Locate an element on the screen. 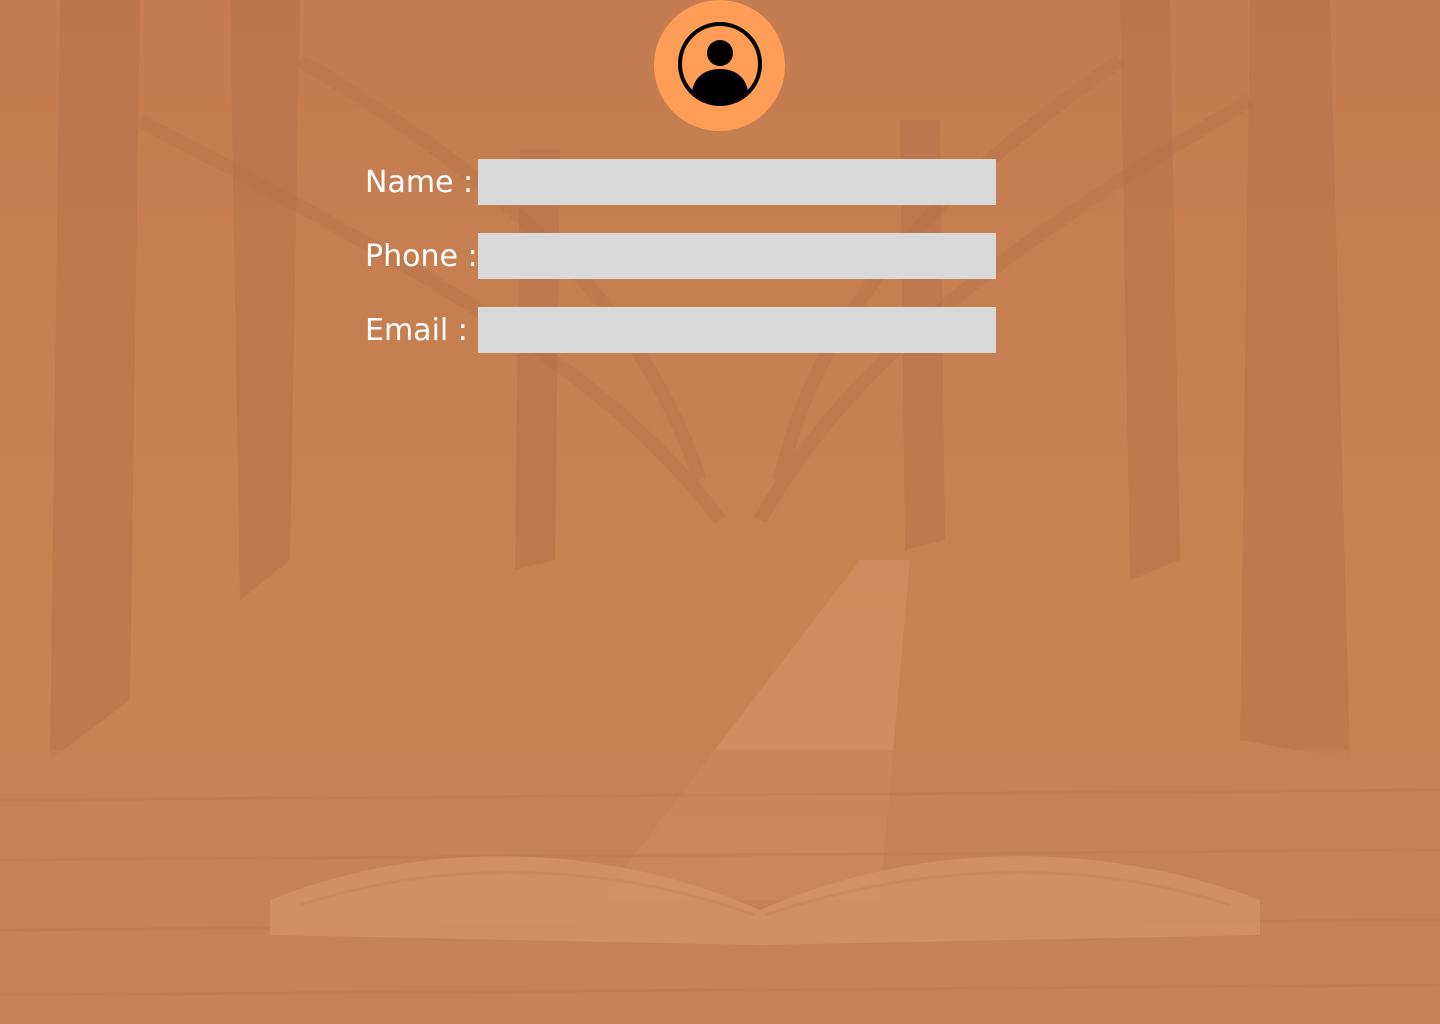 This screenshot has width=1440, height=1024. name-row: Name : is located at coordinates (680, 182).